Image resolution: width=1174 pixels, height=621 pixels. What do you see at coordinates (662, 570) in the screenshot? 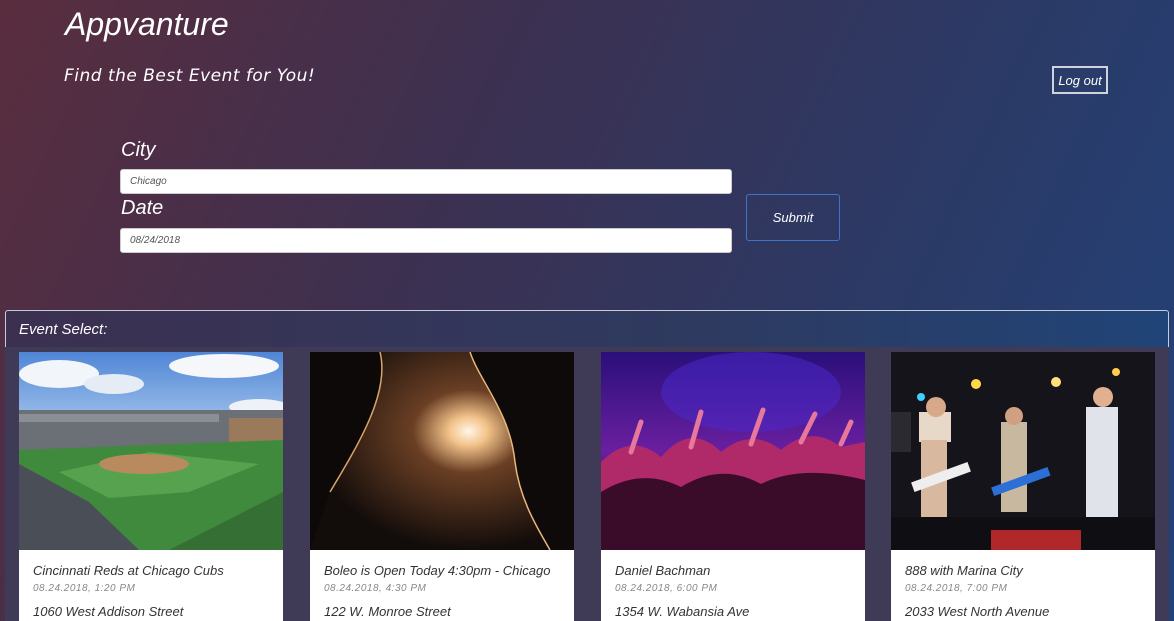
I see `event-title: Daniel Bachman` at bounding box center [662, 570].